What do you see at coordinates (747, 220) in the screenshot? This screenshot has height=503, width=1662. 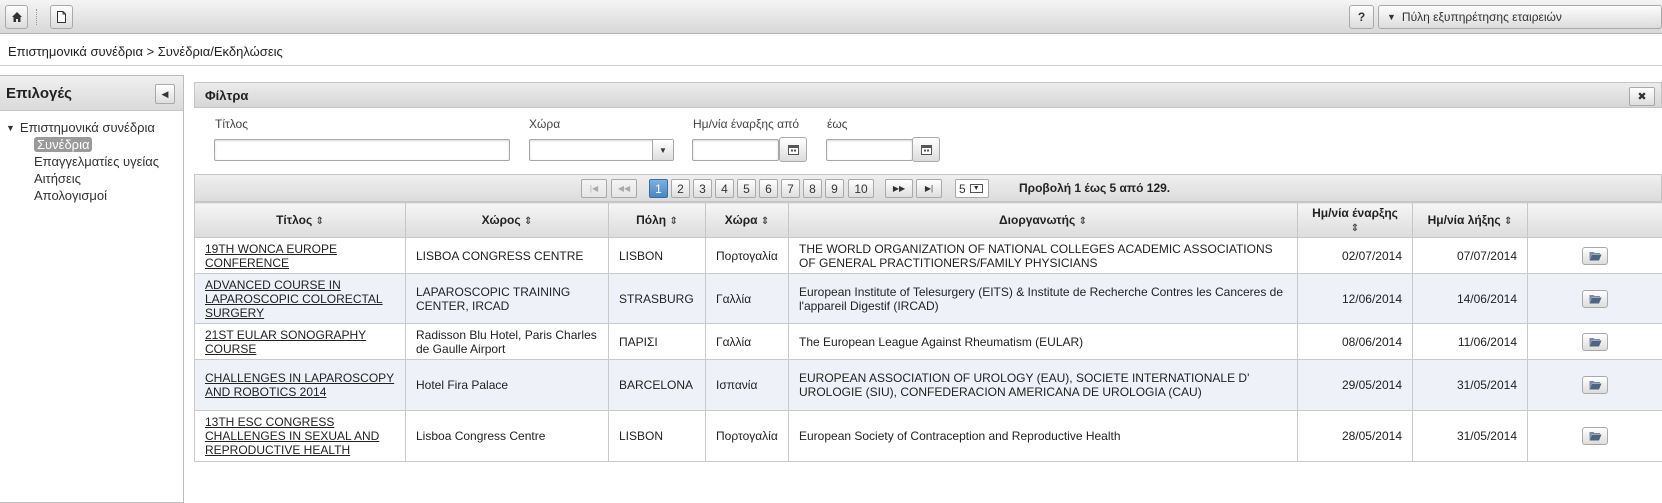 I see `column-header-country: Χώρα ⇕` at bounding box center [747, 220].